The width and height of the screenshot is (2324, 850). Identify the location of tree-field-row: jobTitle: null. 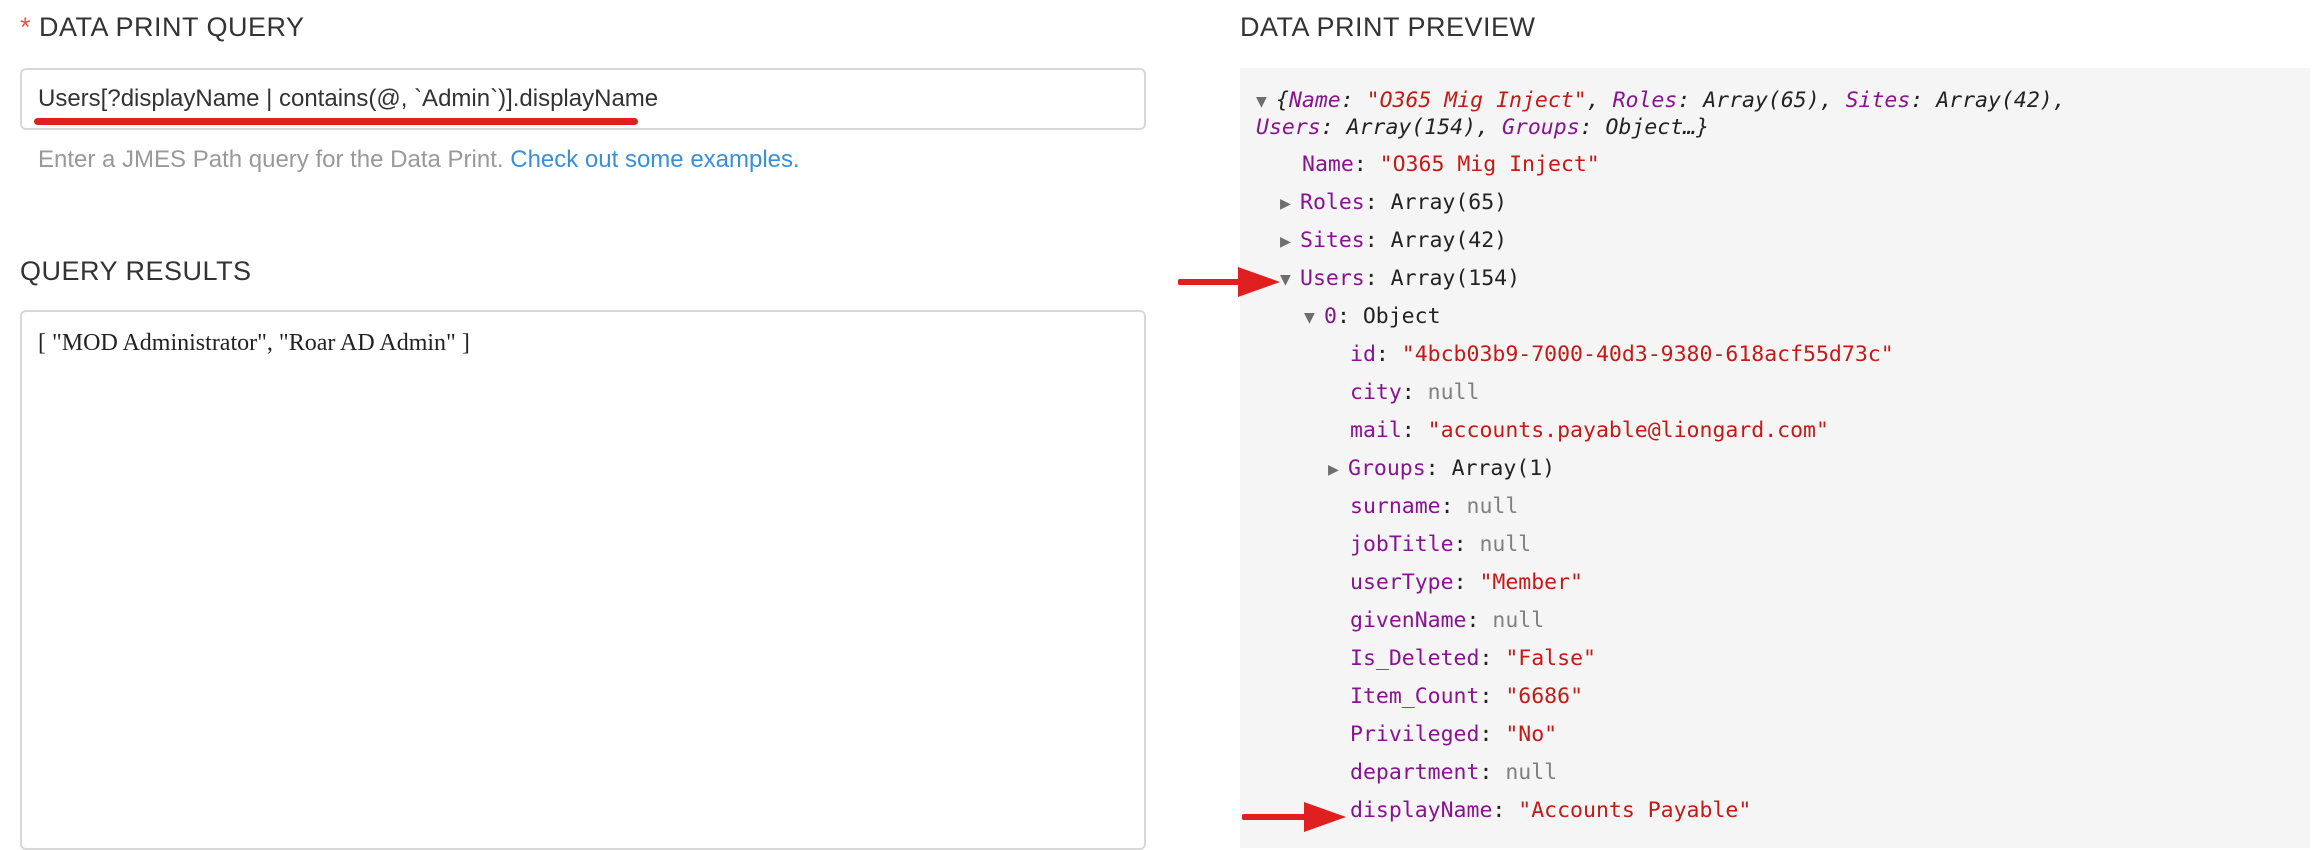
(1441, 544).